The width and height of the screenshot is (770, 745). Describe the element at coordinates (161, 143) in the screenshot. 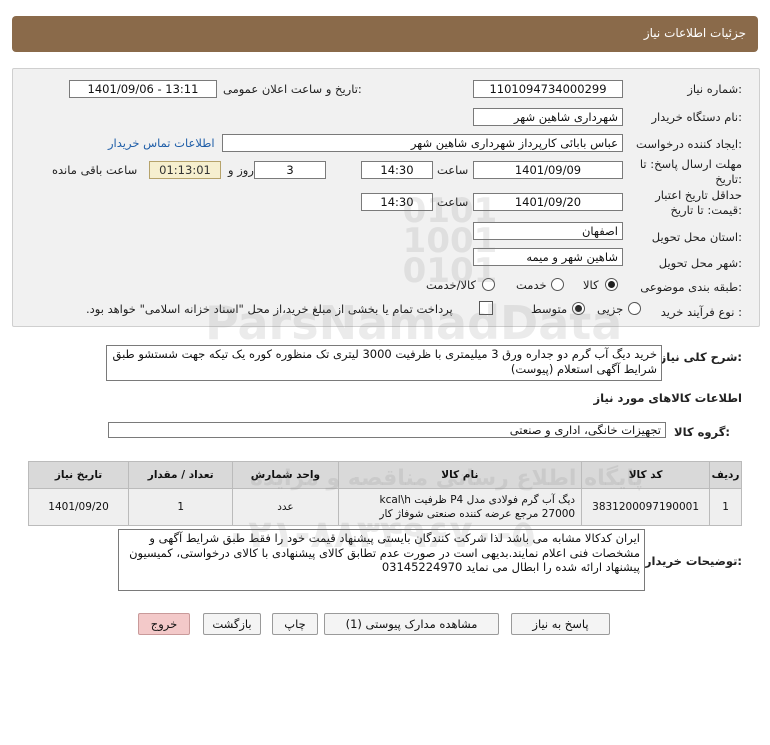

I see `buyer-contact-link: اطلاعات تماس خریدار` at that location.